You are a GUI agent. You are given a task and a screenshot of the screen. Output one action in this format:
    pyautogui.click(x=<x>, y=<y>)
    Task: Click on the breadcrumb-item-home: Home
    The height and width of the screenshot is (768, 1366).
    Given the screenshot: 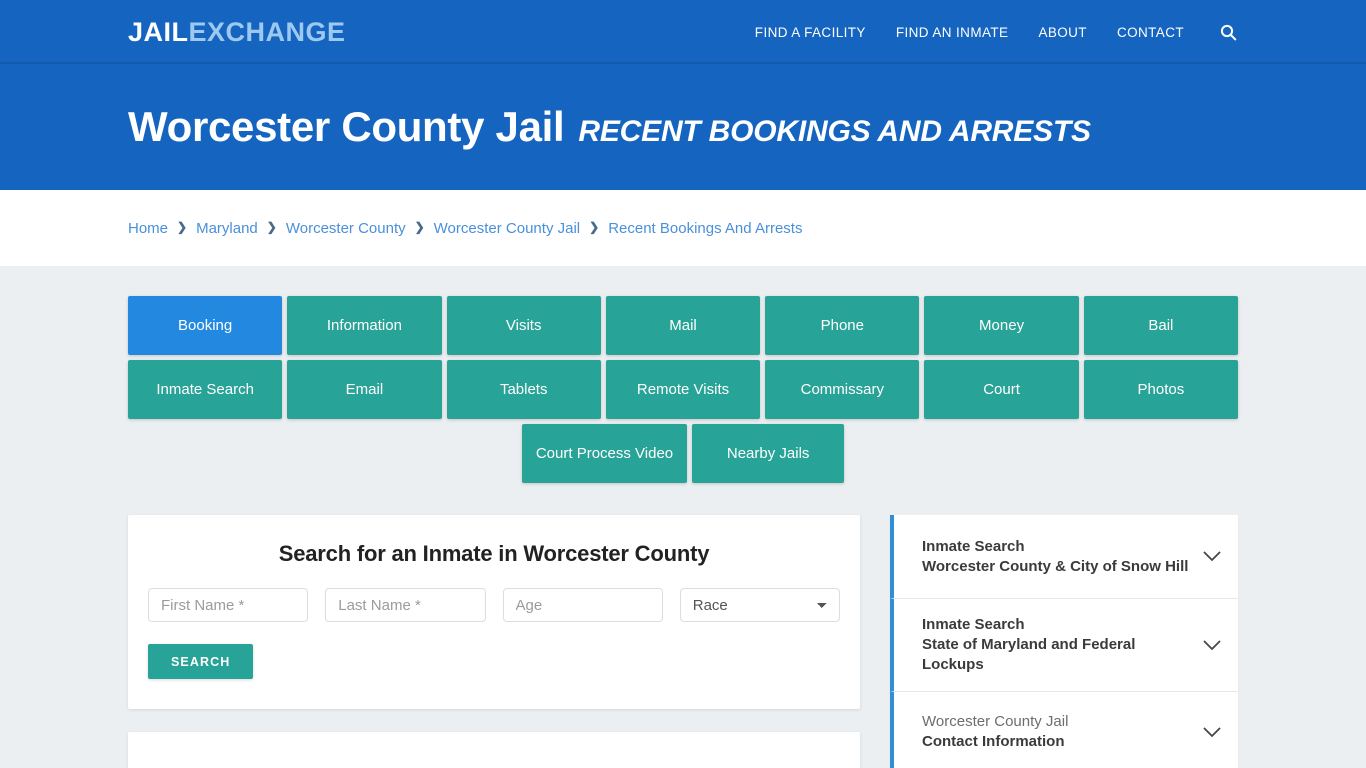 What is the action you would take?
    pyautogui.click(x=148, y=228)
    